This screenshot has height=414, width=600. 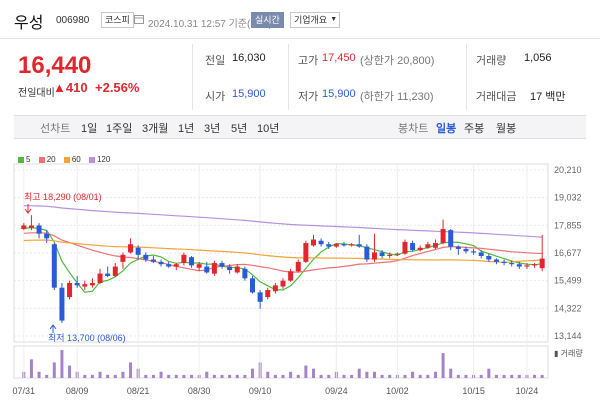 I want to click on x-tick-label: 08/09, so click(x=77, y=391).